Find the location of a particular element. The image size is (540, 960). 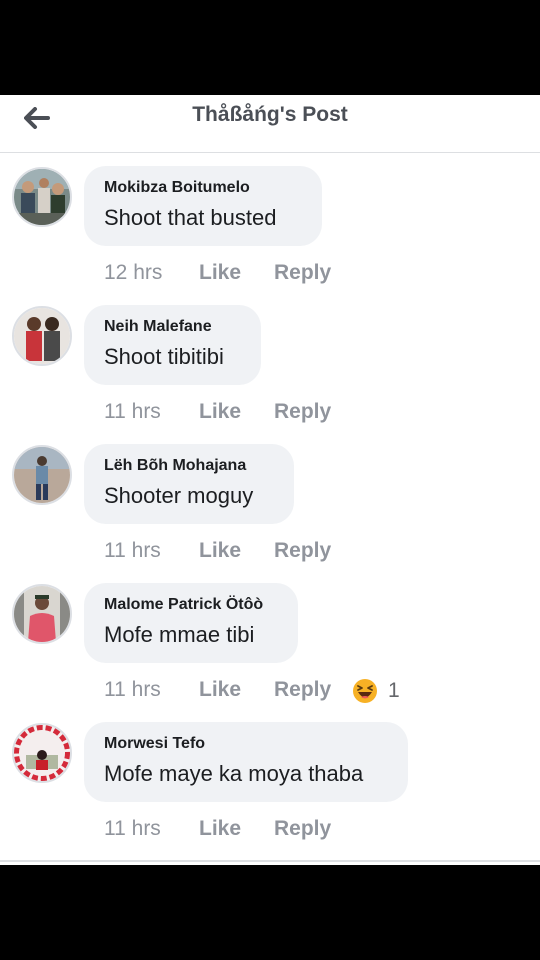

reaction-summary: 1 is located at coordinates (376, 691).